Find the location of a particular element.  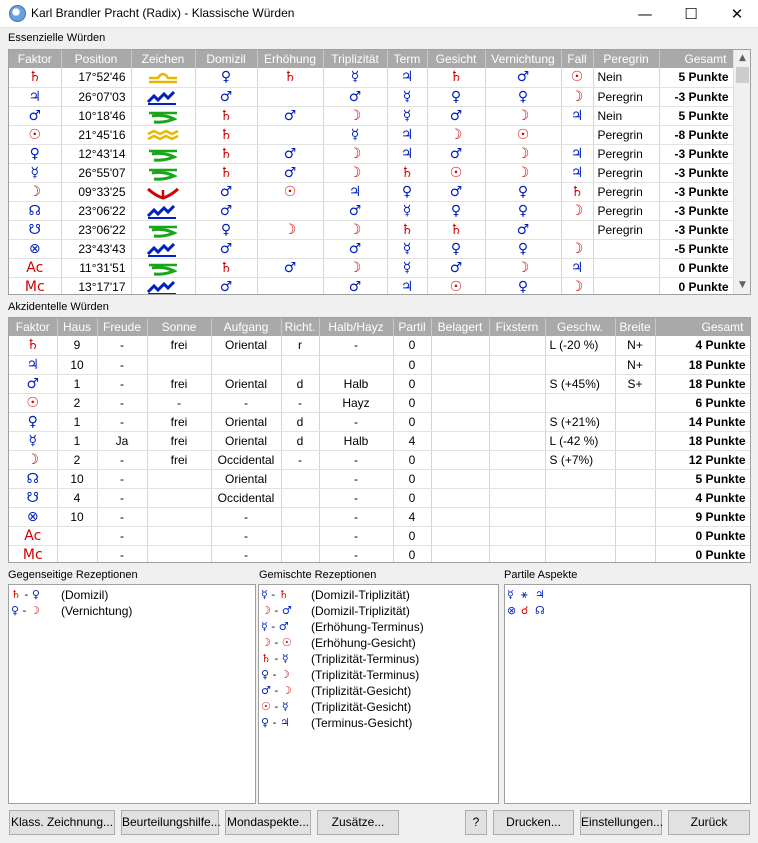

acc-col-header: Halb/Hayz is located at coordinates (356, 327).